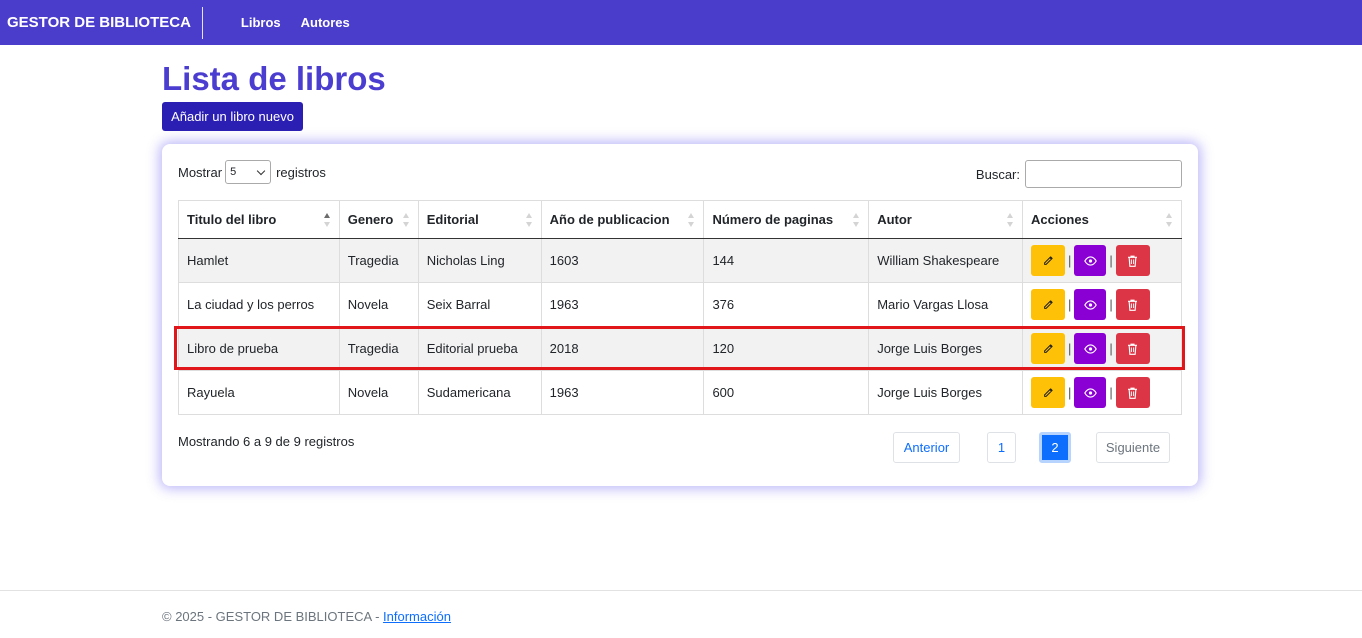 Image resolution: width=1362 pixels, height=638 pixels. What do you see at coordinates (327, 220) in the screenshot?
I see `sort-ascending-icon` at bounding box center [327, 220].